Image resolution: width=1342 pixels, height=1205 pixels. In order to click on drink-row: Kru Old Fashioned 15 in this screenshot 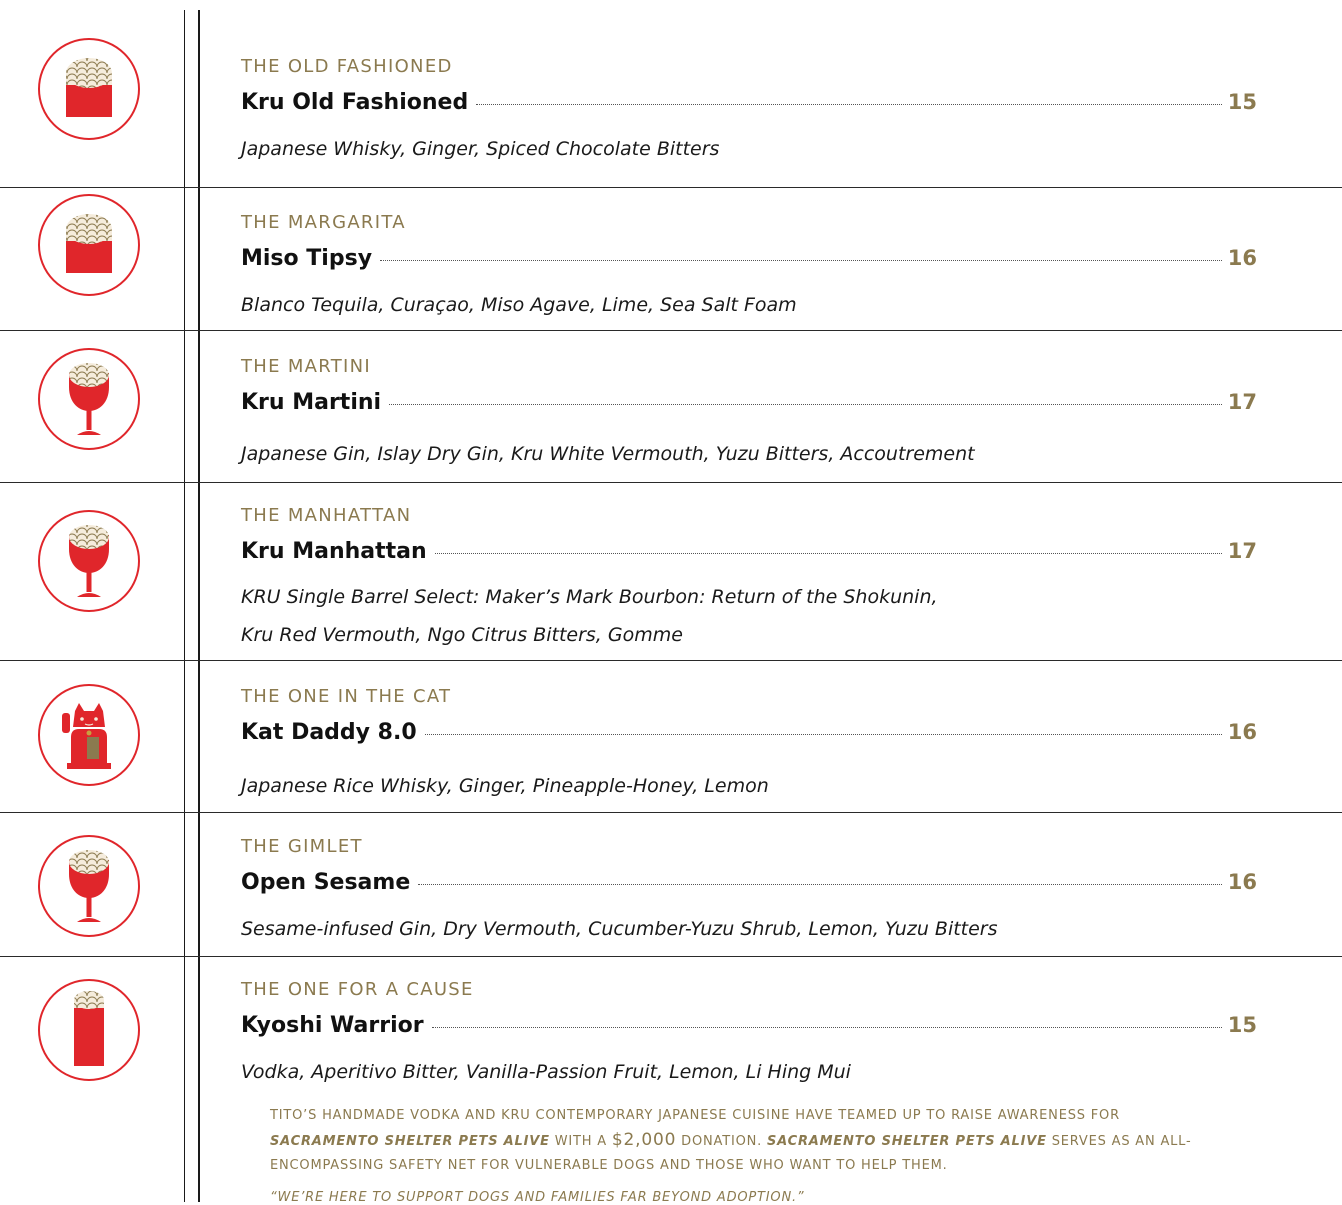, I will do `click(749, 105)`.